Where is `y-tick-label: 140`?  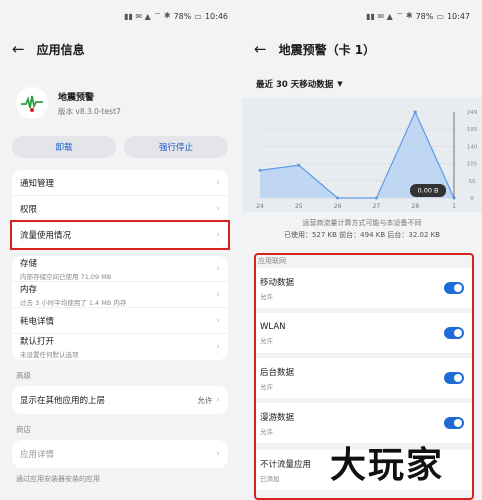 y-tick-label: 140 is located at coordinates (472, 147).